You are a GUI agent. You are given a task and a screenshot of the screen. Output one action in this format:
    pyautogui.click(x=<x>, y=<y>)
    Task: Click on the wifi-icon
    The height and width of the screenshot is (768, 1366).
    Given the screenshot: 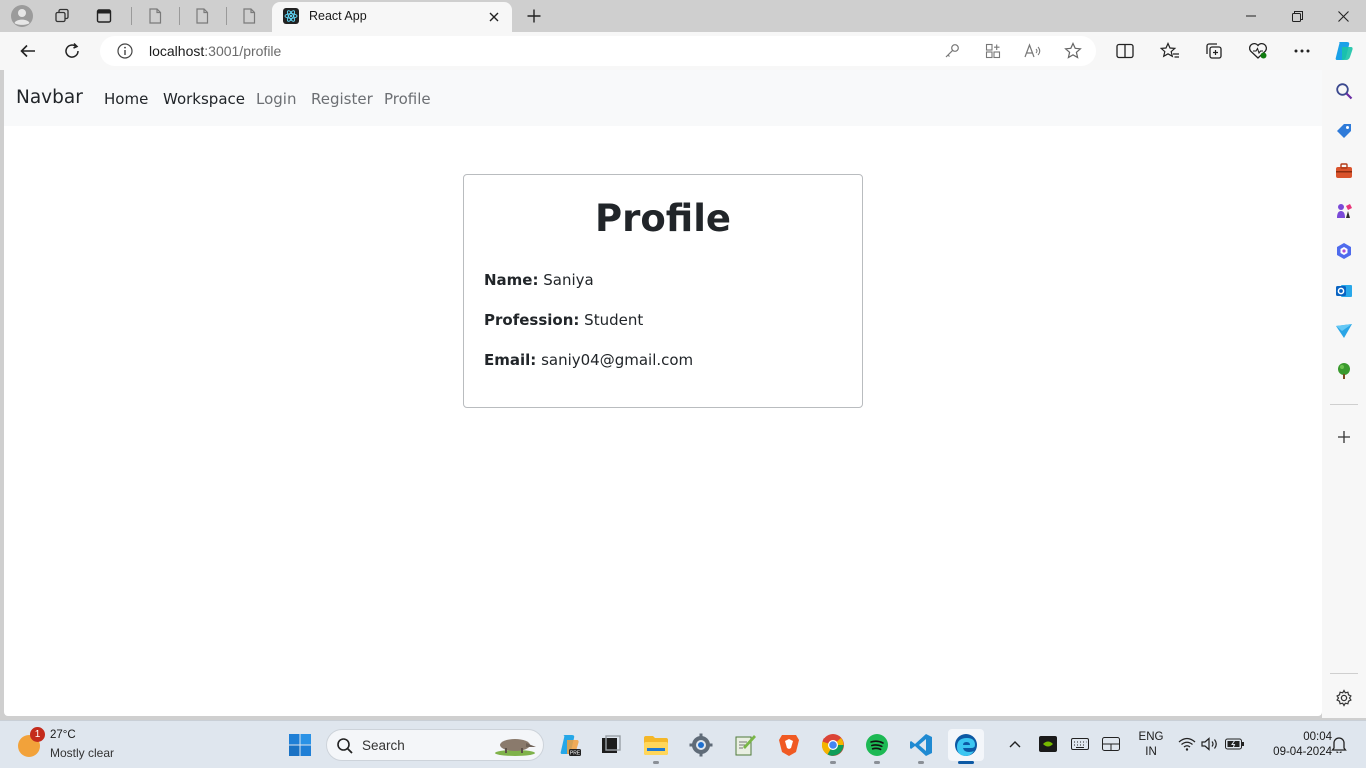 What is the action you would take?
    pyautogui.click(x=1187, y=744)
    